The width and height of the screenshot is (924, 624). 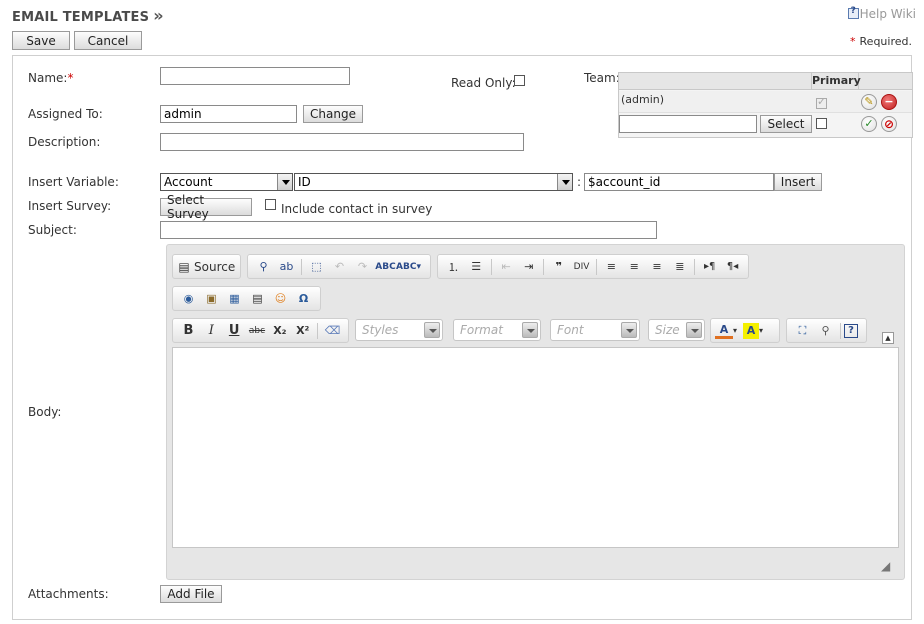 I want to click on help-wiki-label: Help Wiki, so click(x=887, y=14).